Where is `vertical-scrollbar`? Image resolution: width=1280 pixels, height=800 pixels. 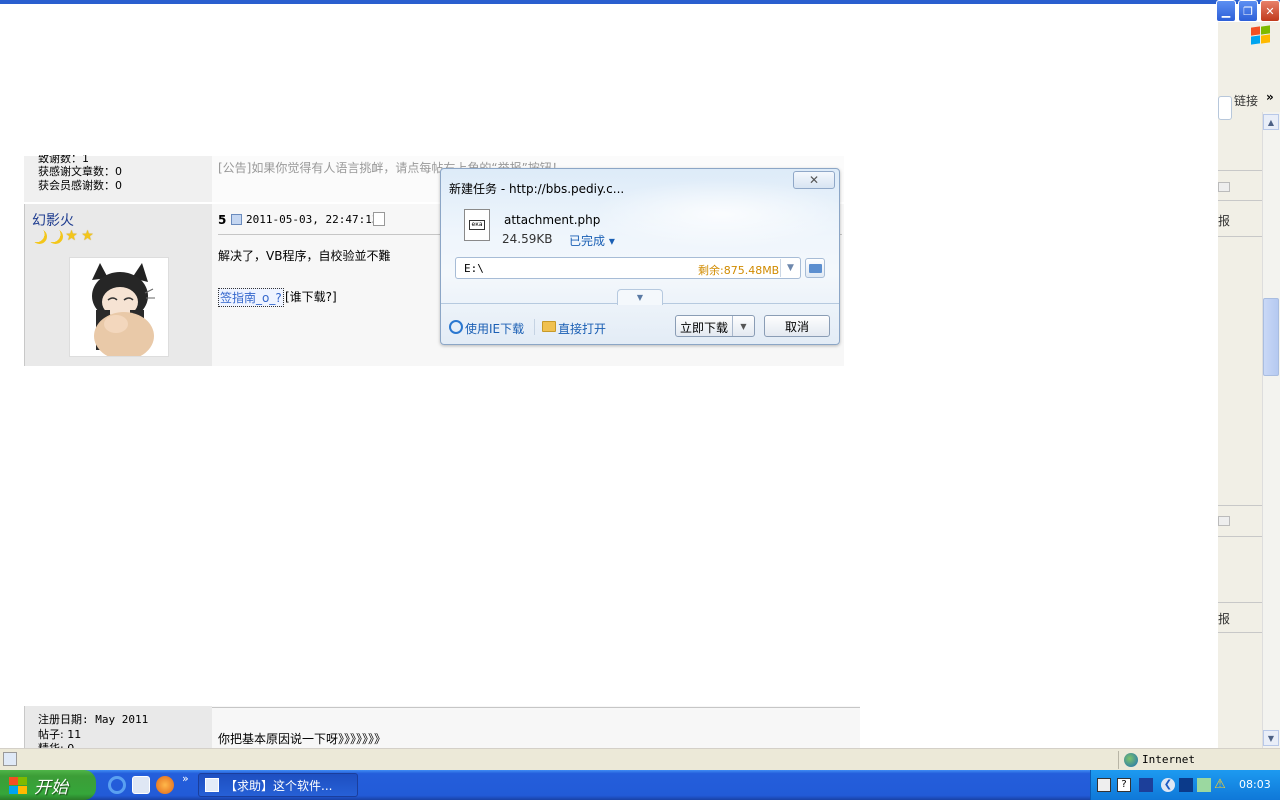 vertical-scrollbar is located at coordinates (1271, 430).